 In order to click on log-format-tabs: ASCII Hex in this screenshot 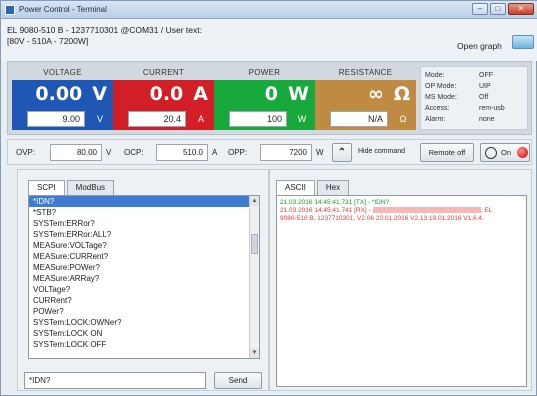, I will do `click(313, 187)`.